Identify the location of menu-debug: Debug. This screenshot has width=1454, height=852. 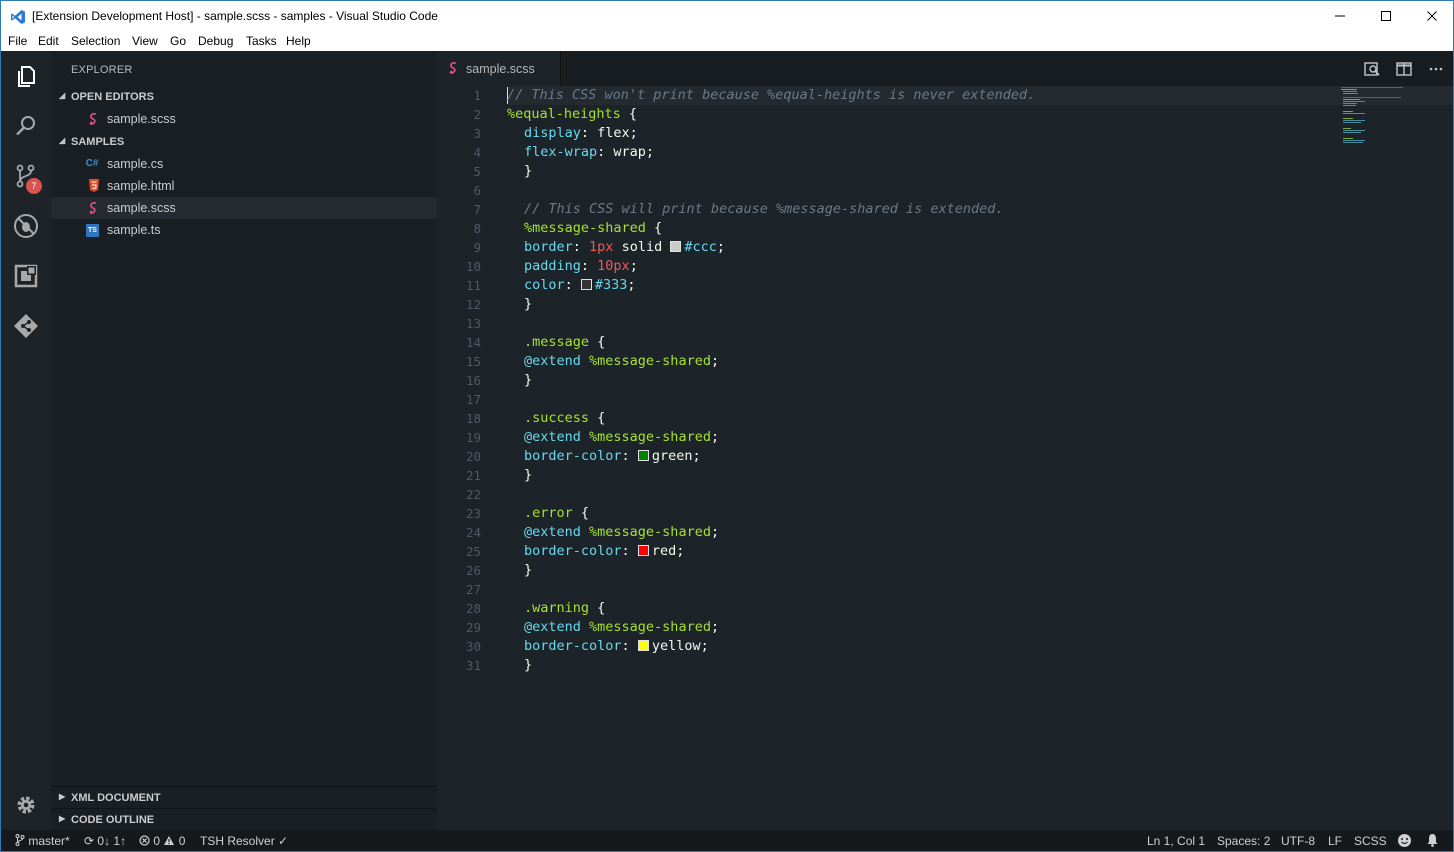
(215, 41).